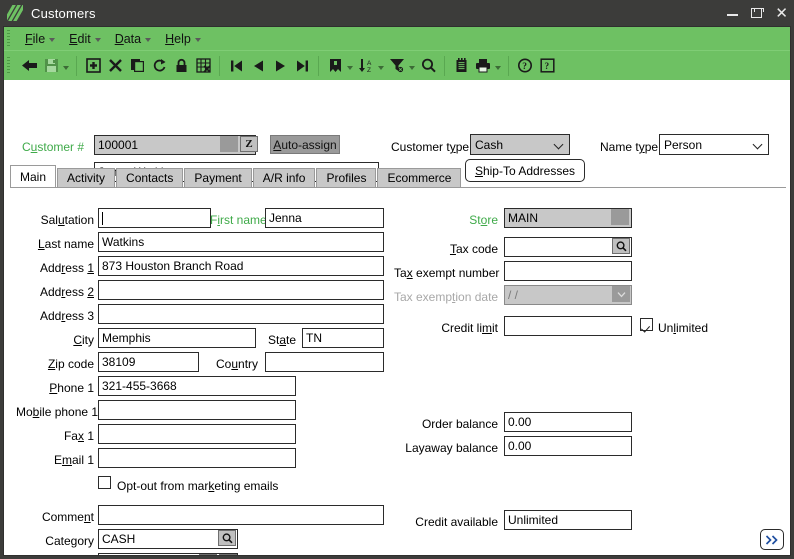 Image resolution: width=794 pixels, height=559 pixels. What do you see at coordinates (772, 539) in the screenshot?
I see `expand-panel-button` at bounding box center [772, 539].